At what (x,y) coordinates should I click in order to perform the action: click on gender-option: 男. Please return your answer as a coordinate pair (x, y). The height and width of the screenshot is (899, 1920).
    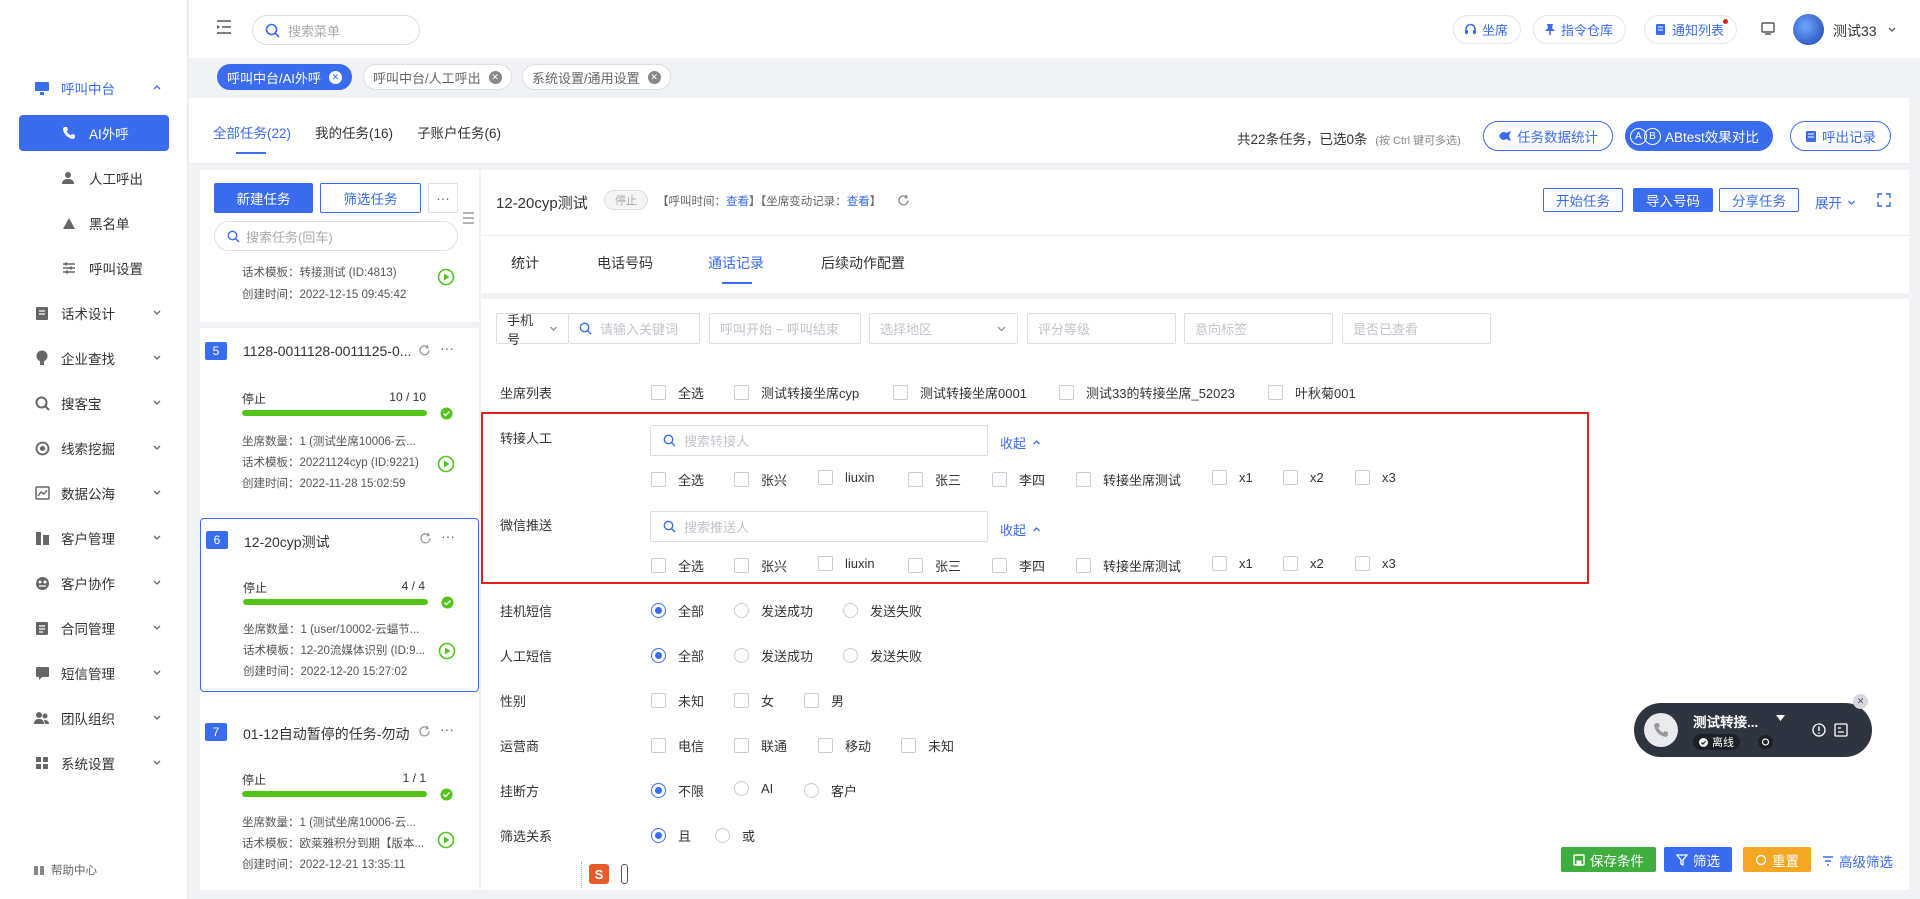
    Looking at the image, I should click on (824, 700).